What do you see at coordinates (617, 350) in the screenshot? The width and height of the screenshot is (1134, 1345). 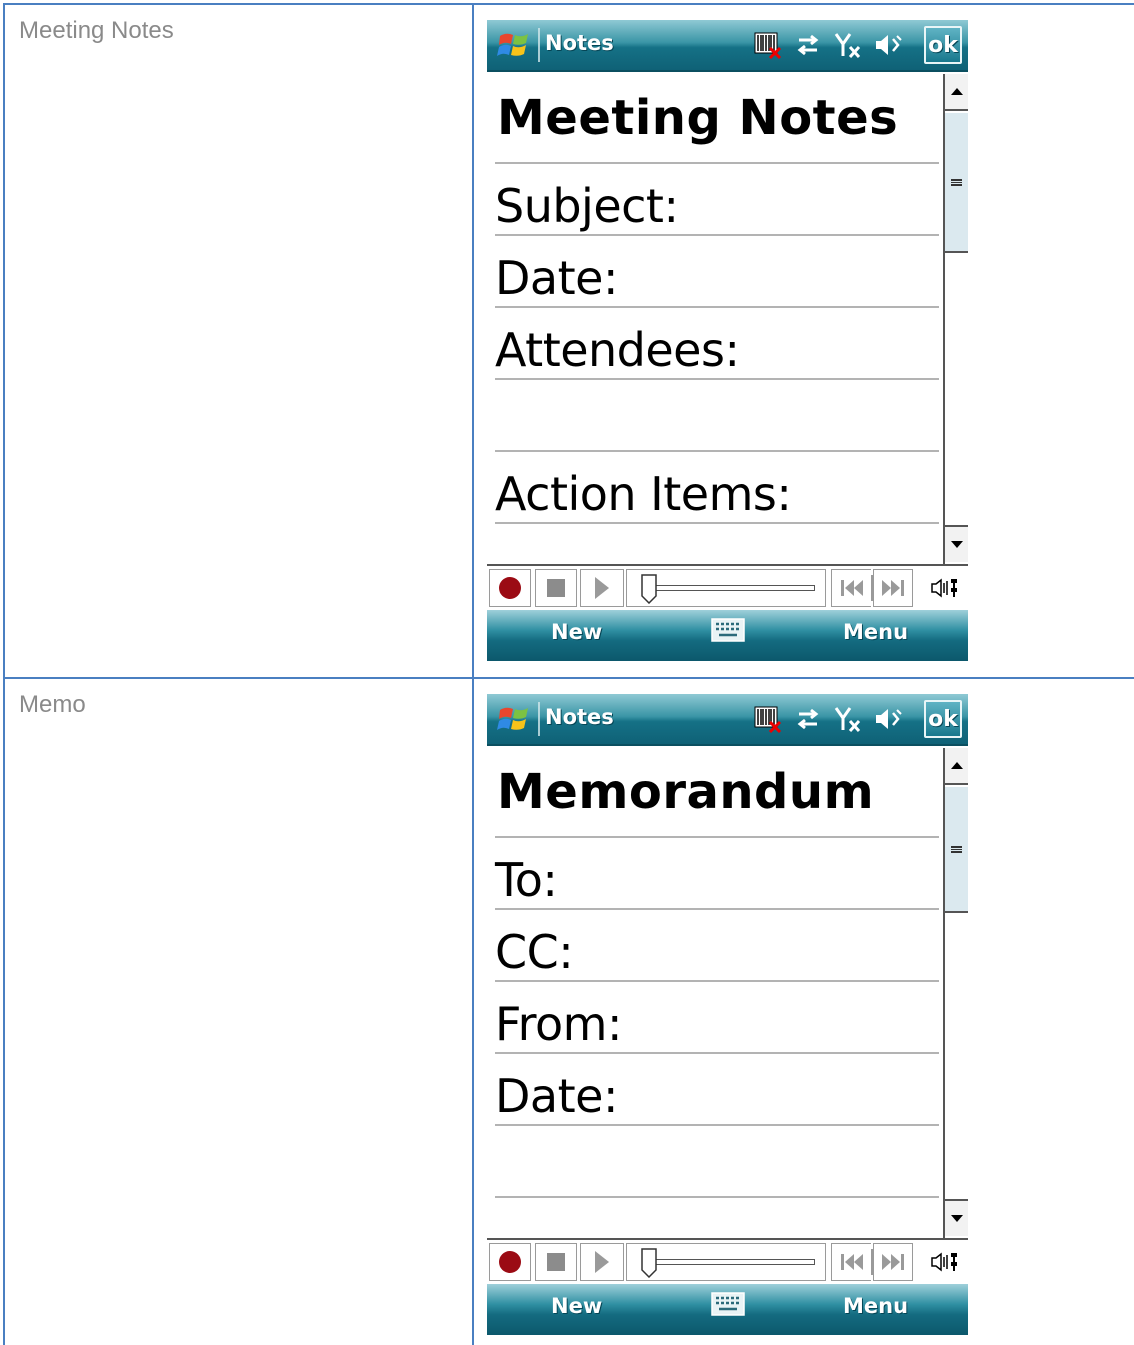 I see `field-attendees: Attendees:` at bounding box center [617, 350].